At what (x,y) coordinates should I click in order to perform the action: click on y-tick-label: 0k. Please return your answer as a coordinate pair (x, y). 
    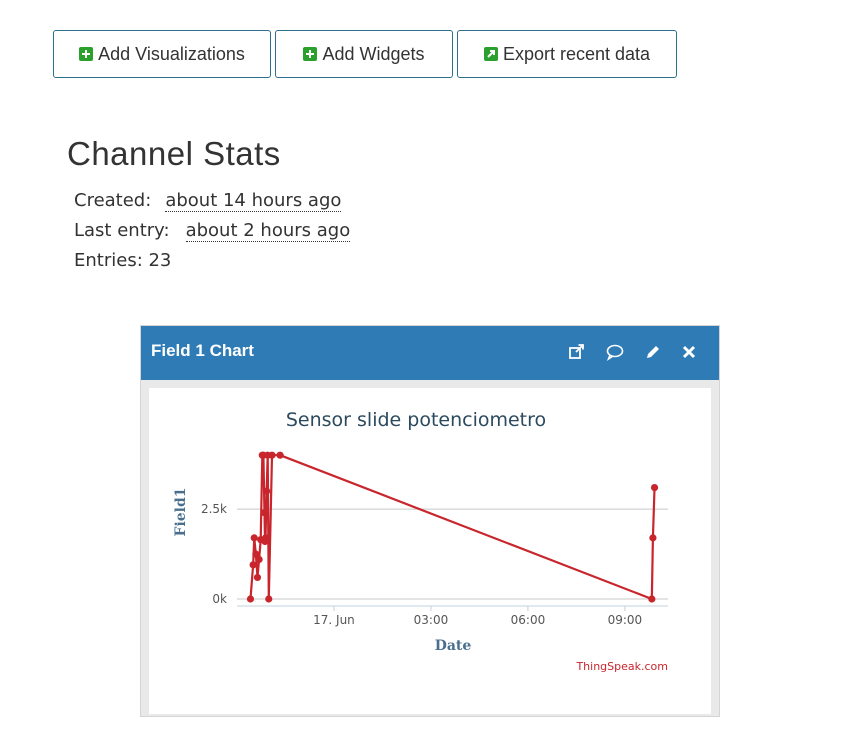
    Looking at the image, I should click on (219, 599).